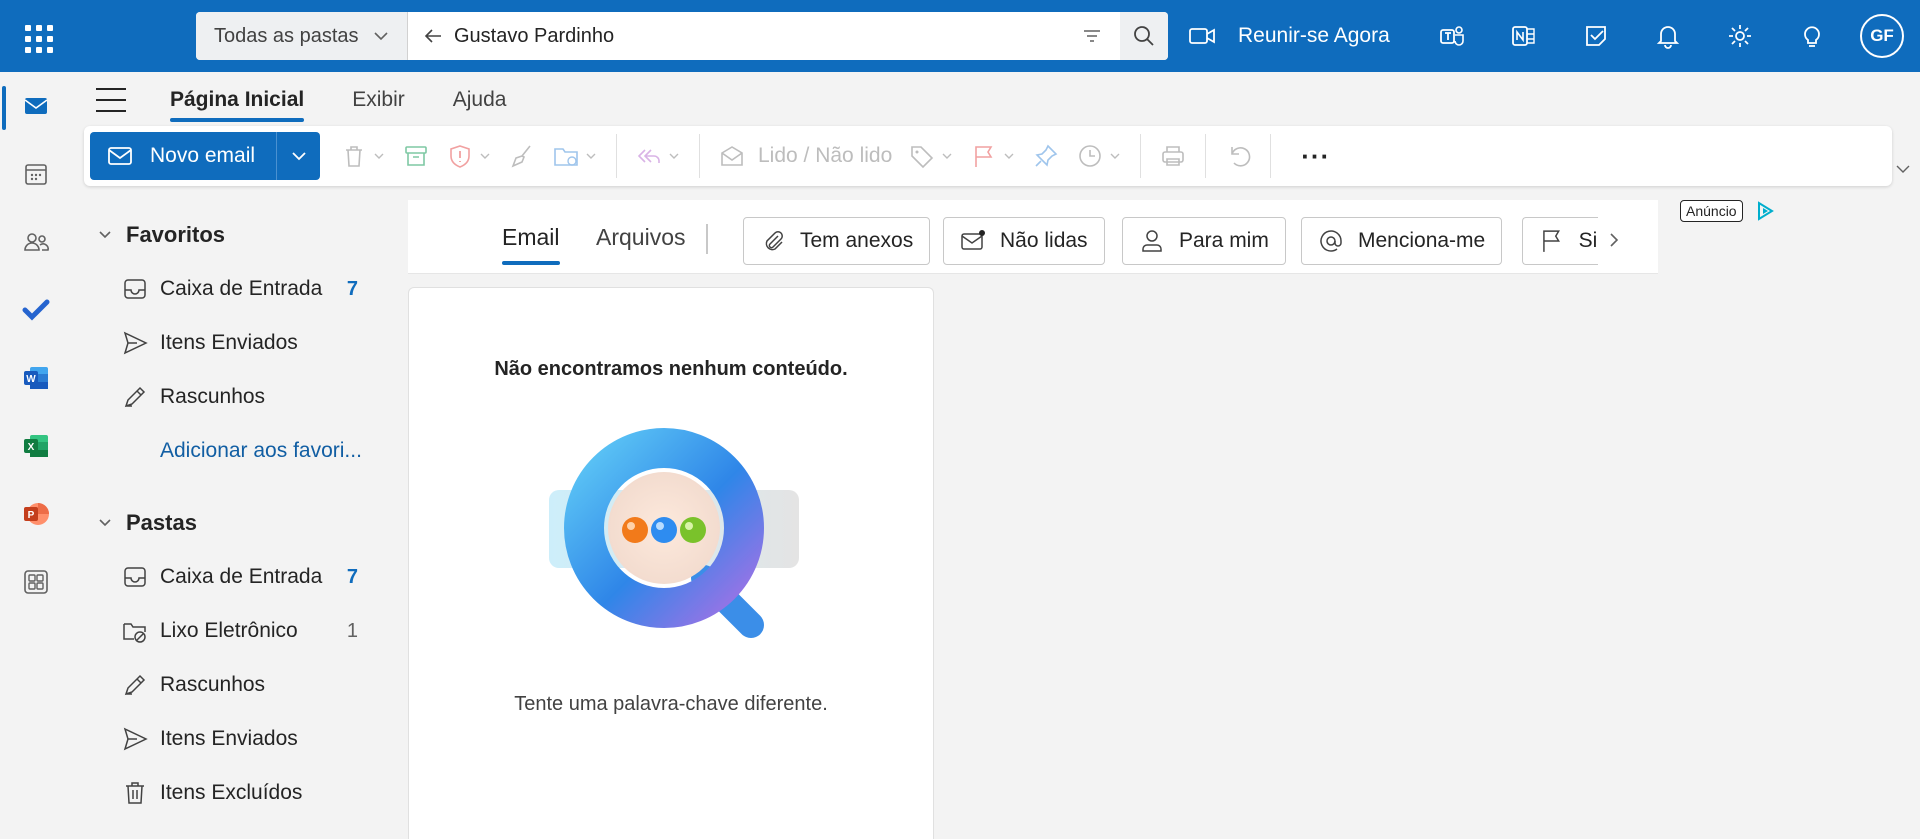 This screenshot has height=839, width=1920. I want to click on favorites-section-header: Favoritos, so click(161, 235).